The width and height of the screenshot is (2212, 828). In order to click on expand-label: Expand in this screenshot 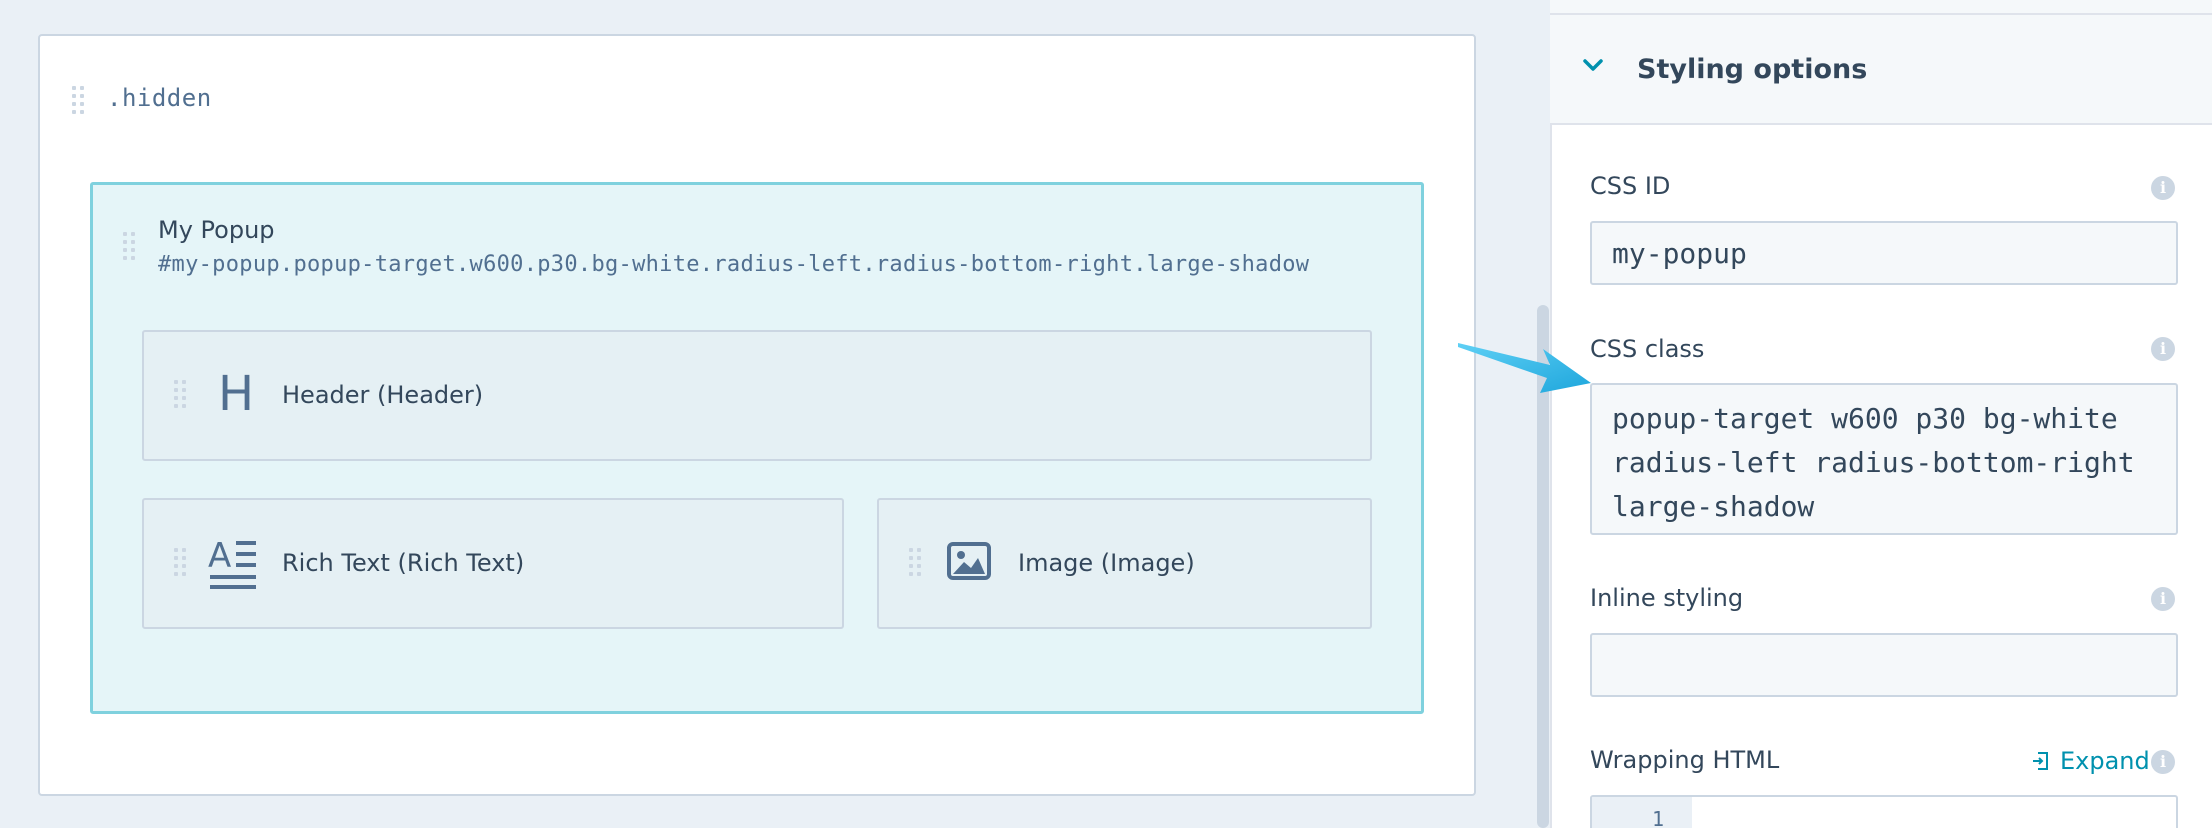, I will do `click(2105, 761)`.